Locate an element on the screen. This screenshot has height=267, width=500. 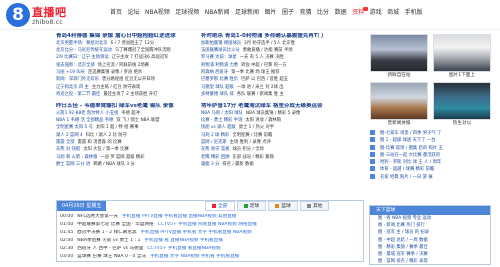
list-item: 篮网 / 尼克斯 主场 胜利 / 录像 点评 is located at coordinates (283, 142).